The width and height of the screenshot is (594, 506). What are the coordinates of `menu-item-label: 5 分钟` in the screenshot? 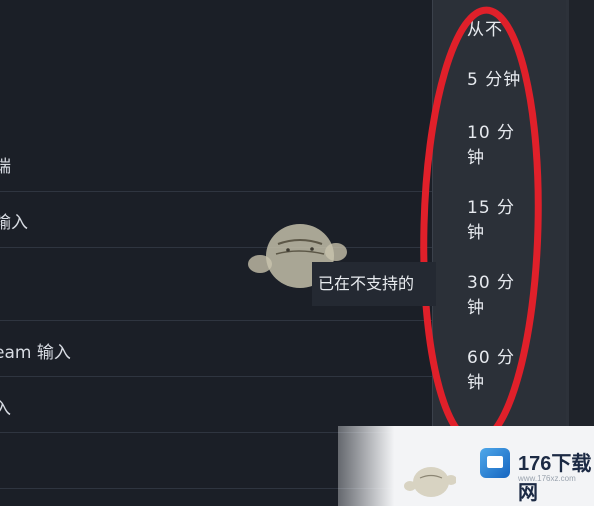 It's located at (494, 80).